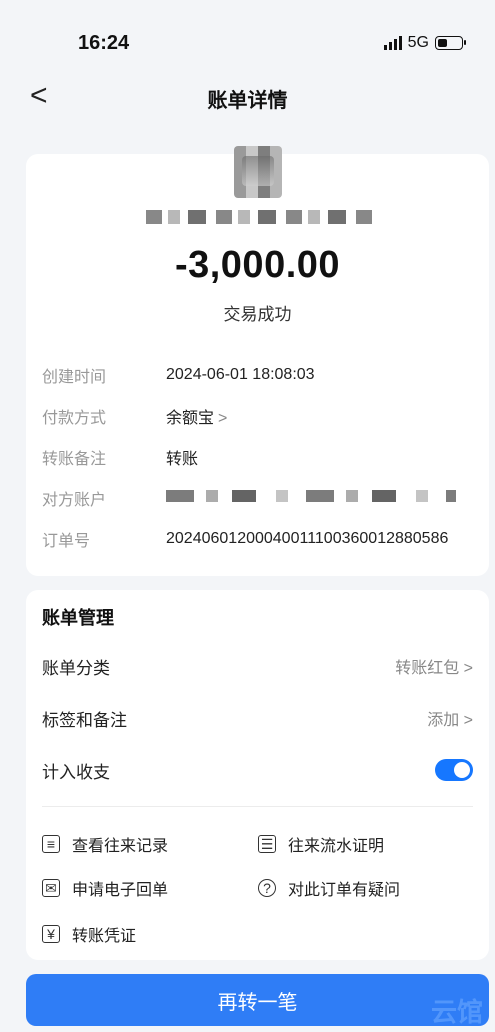 This screenshot has width=495, height=1032. I want to click on status-bar: 16:24 5G, so click(247, 40).